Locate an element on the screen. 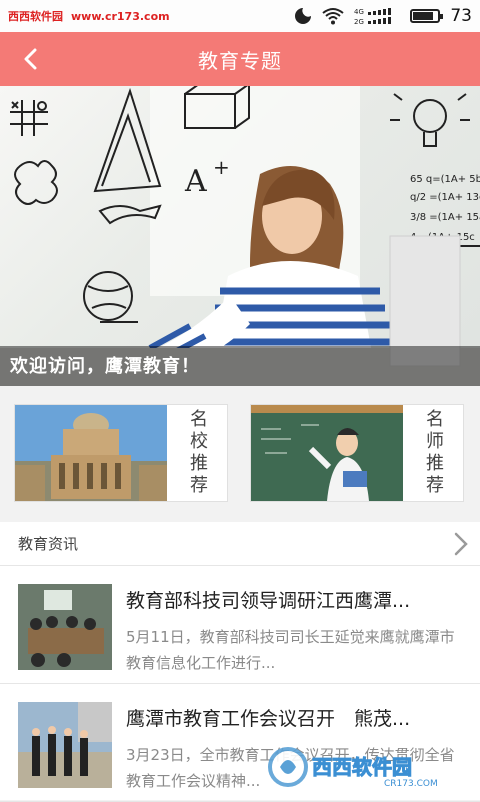 The width and height of the screenshot is (480, 802). famous-schools-card: 名校推荐 is located at coordinates (121, 453).